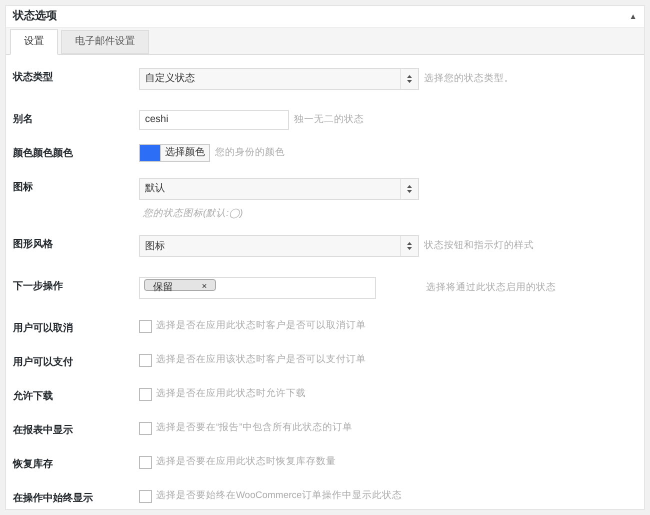  What do you see at coordinates (261, 360) in the screenshot?
I see `field-description: 选择是否在应用该状态时客户是否可以支付订单` at bounding box center [261, 360].